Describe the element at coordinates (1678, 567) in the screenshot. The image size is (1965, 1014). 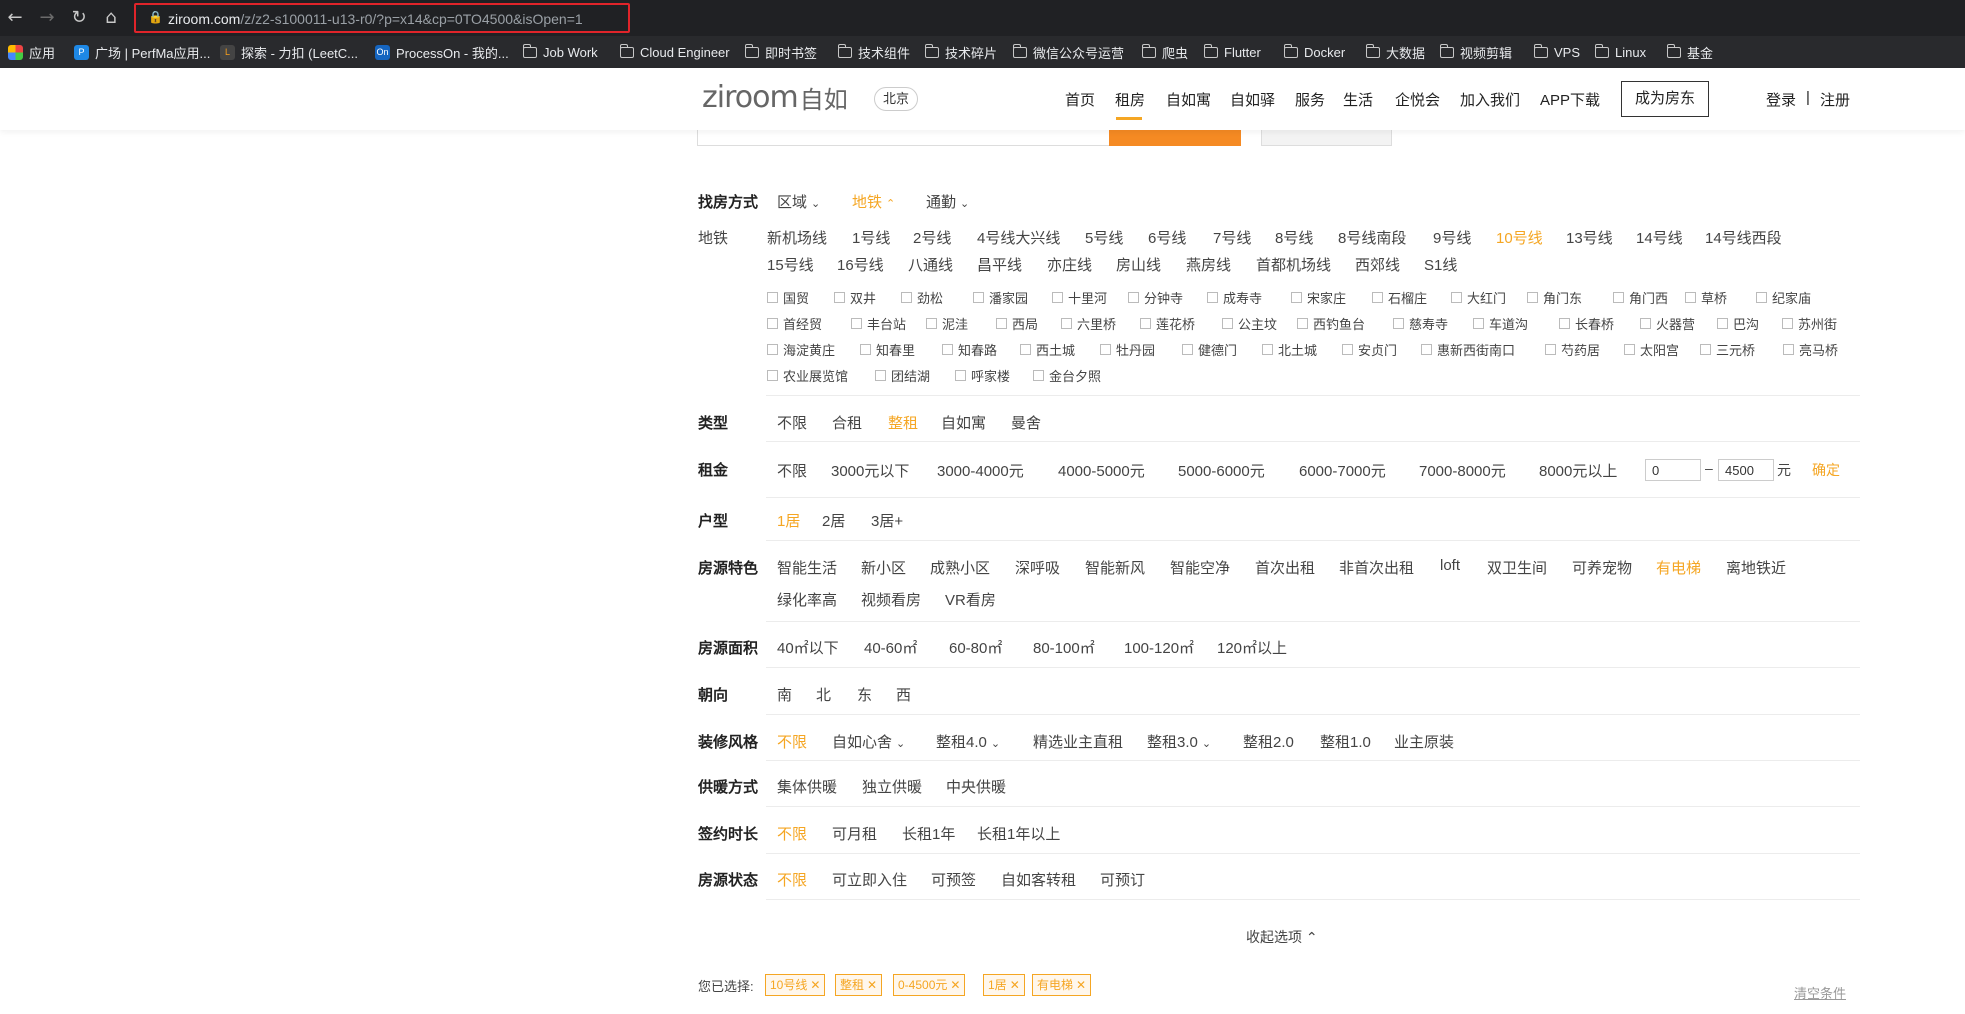
I see `feature-option-11: 有电梯` at that location.